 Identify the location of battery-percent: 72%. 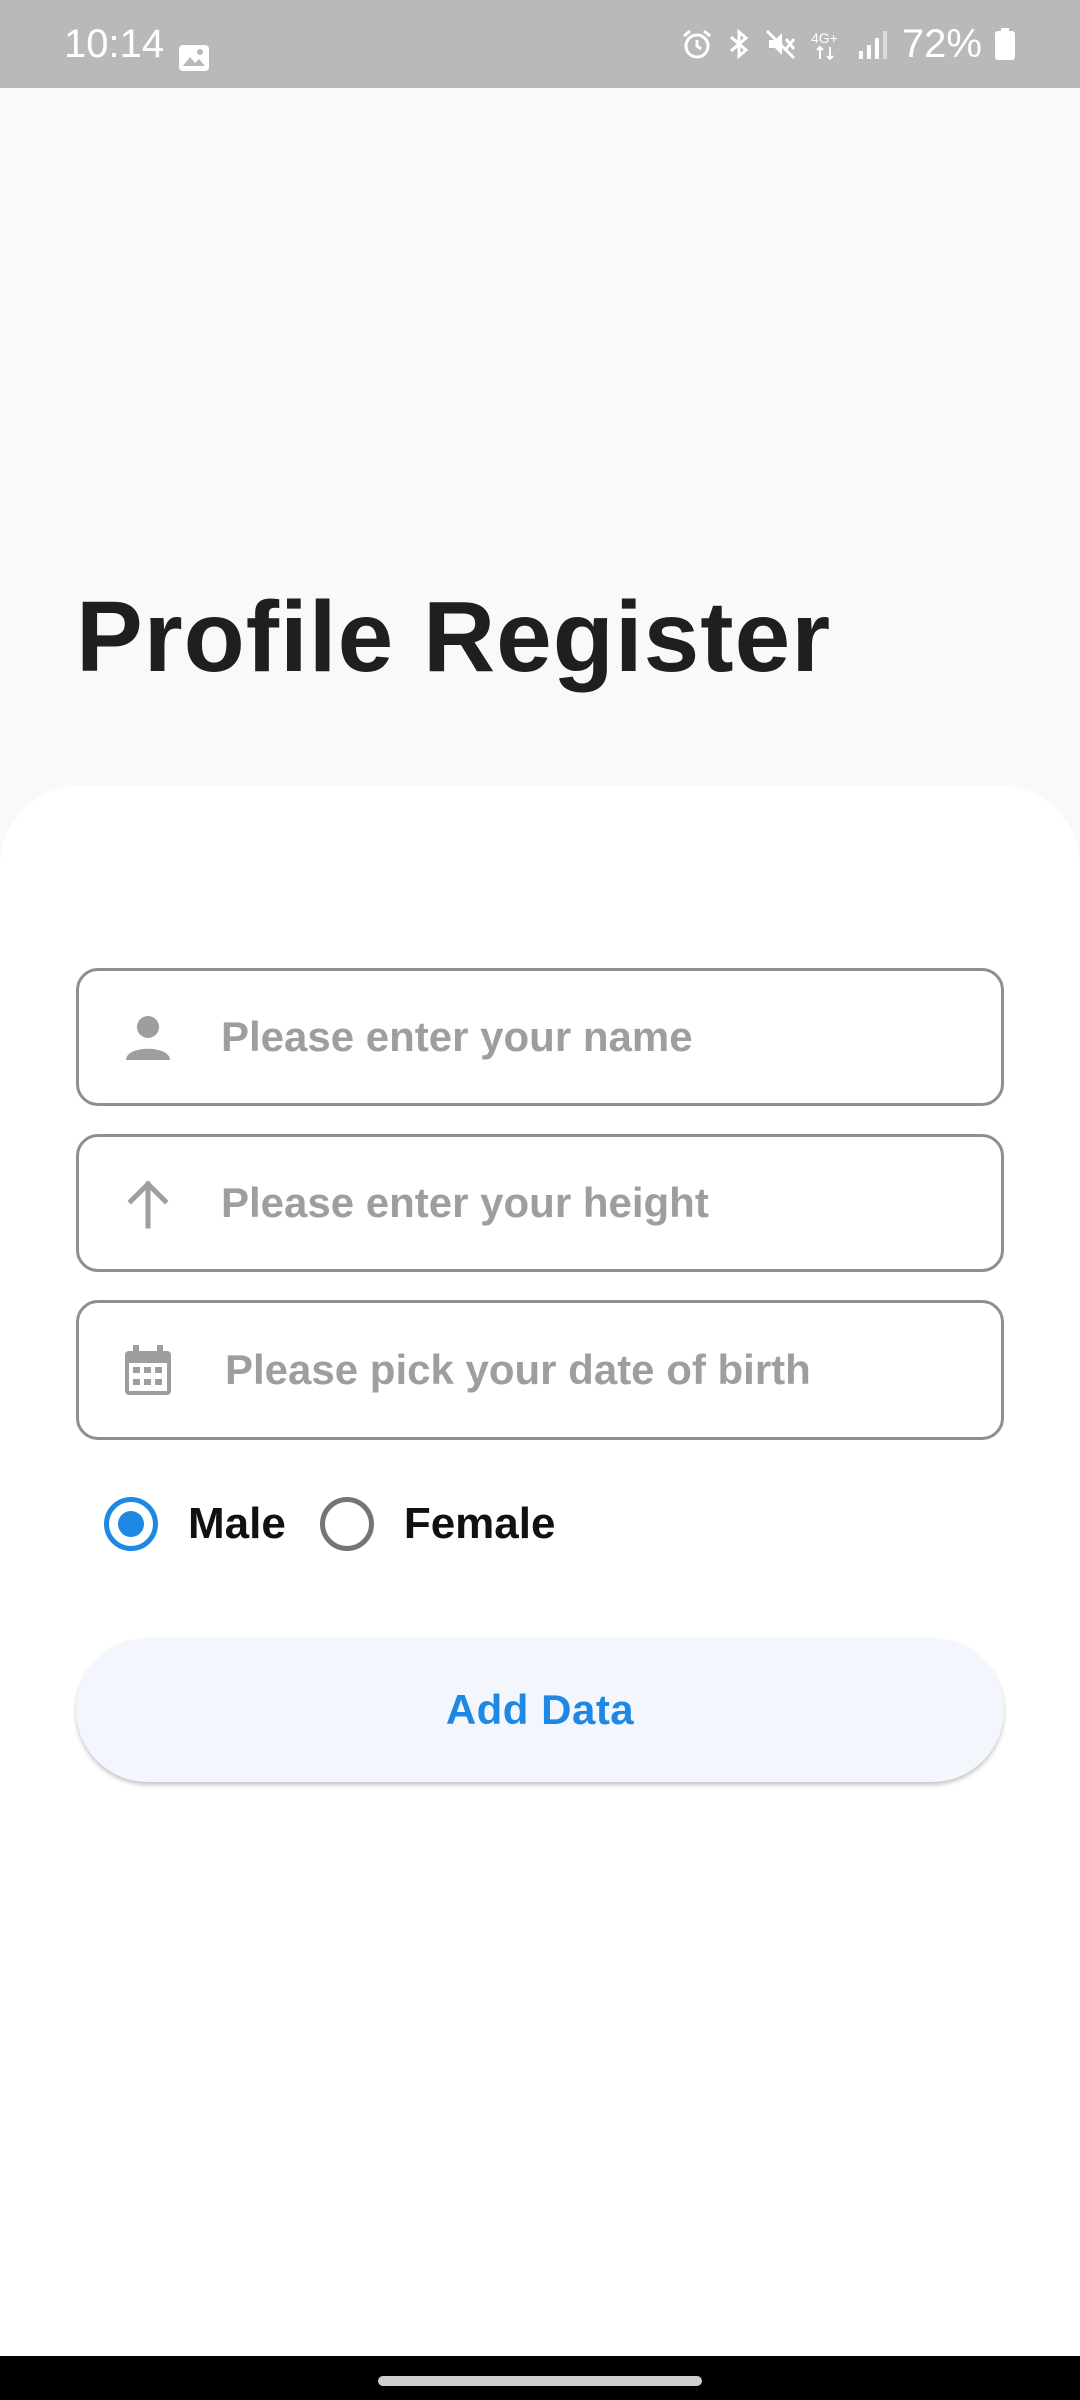
(941, 43).